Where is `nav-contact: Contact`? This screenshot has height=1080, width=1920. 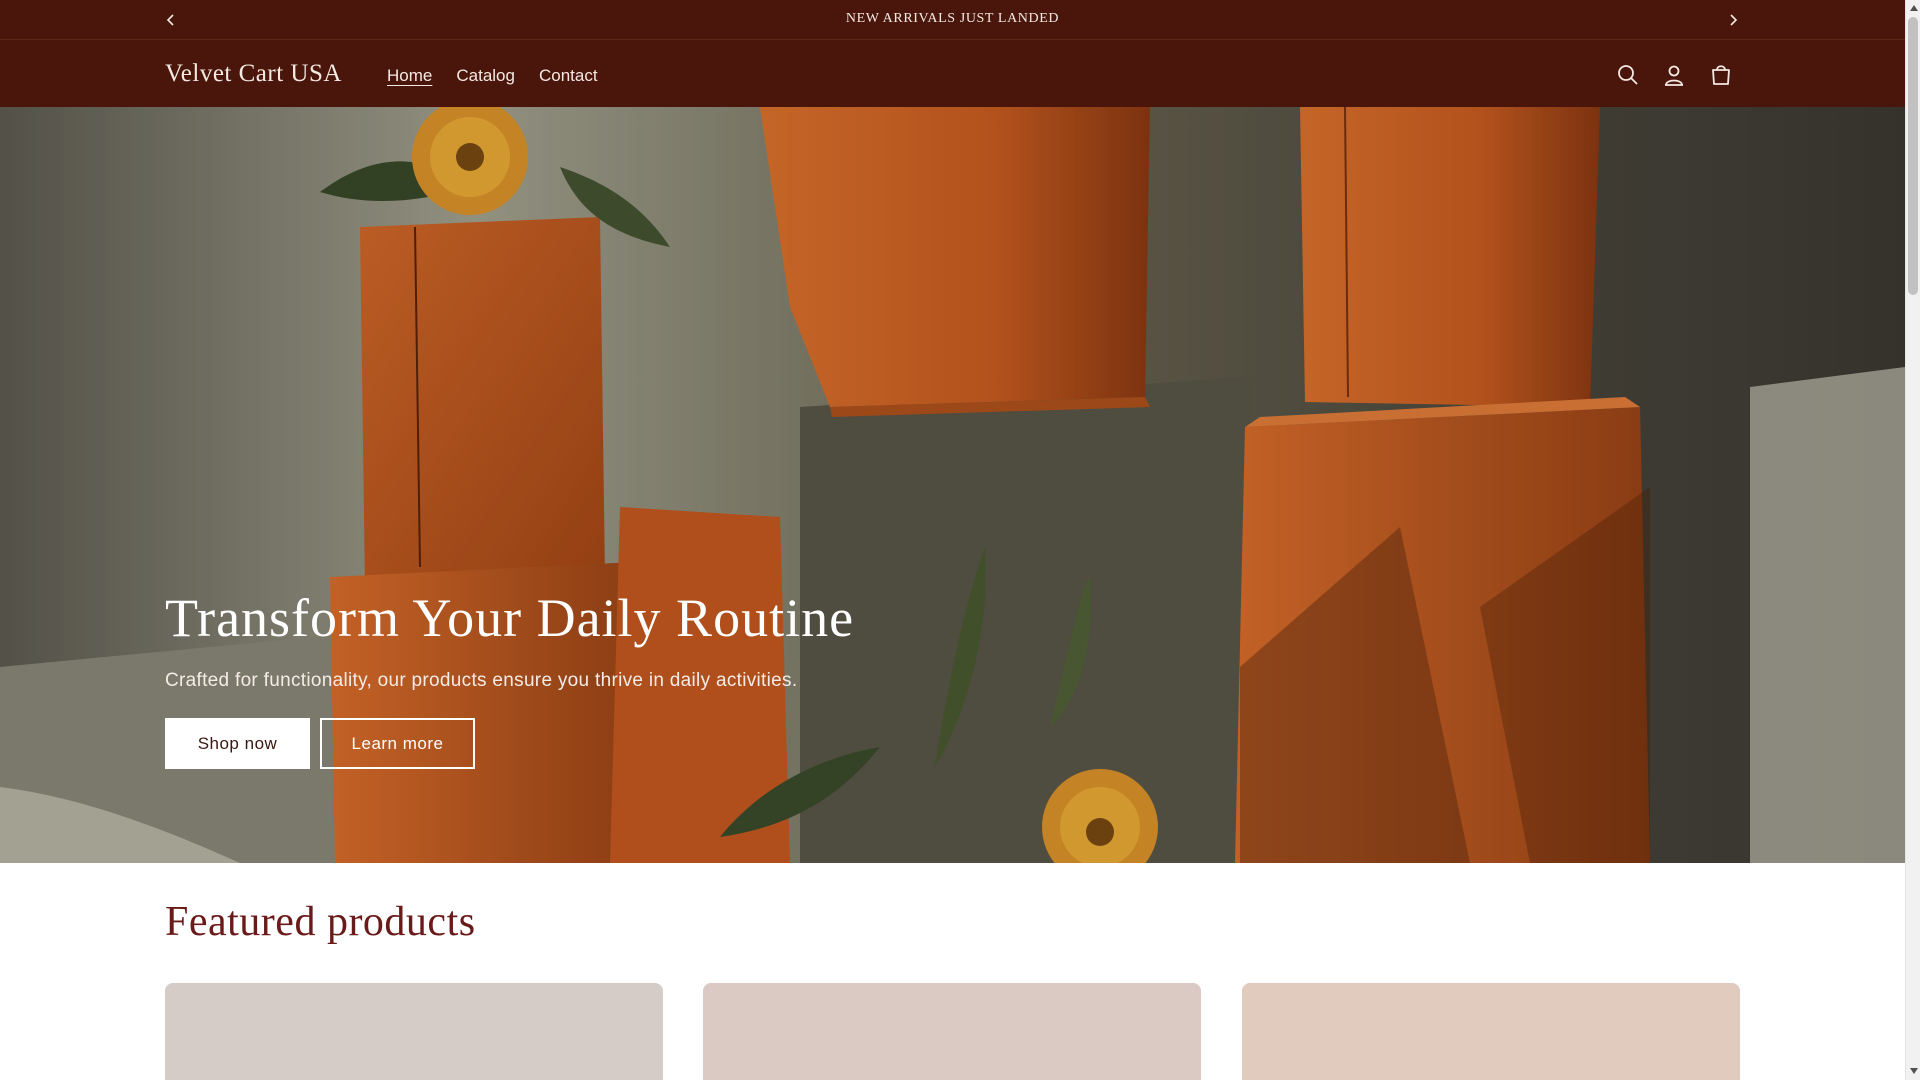 nav-contact: Contact is located at coordinates (568, 76).